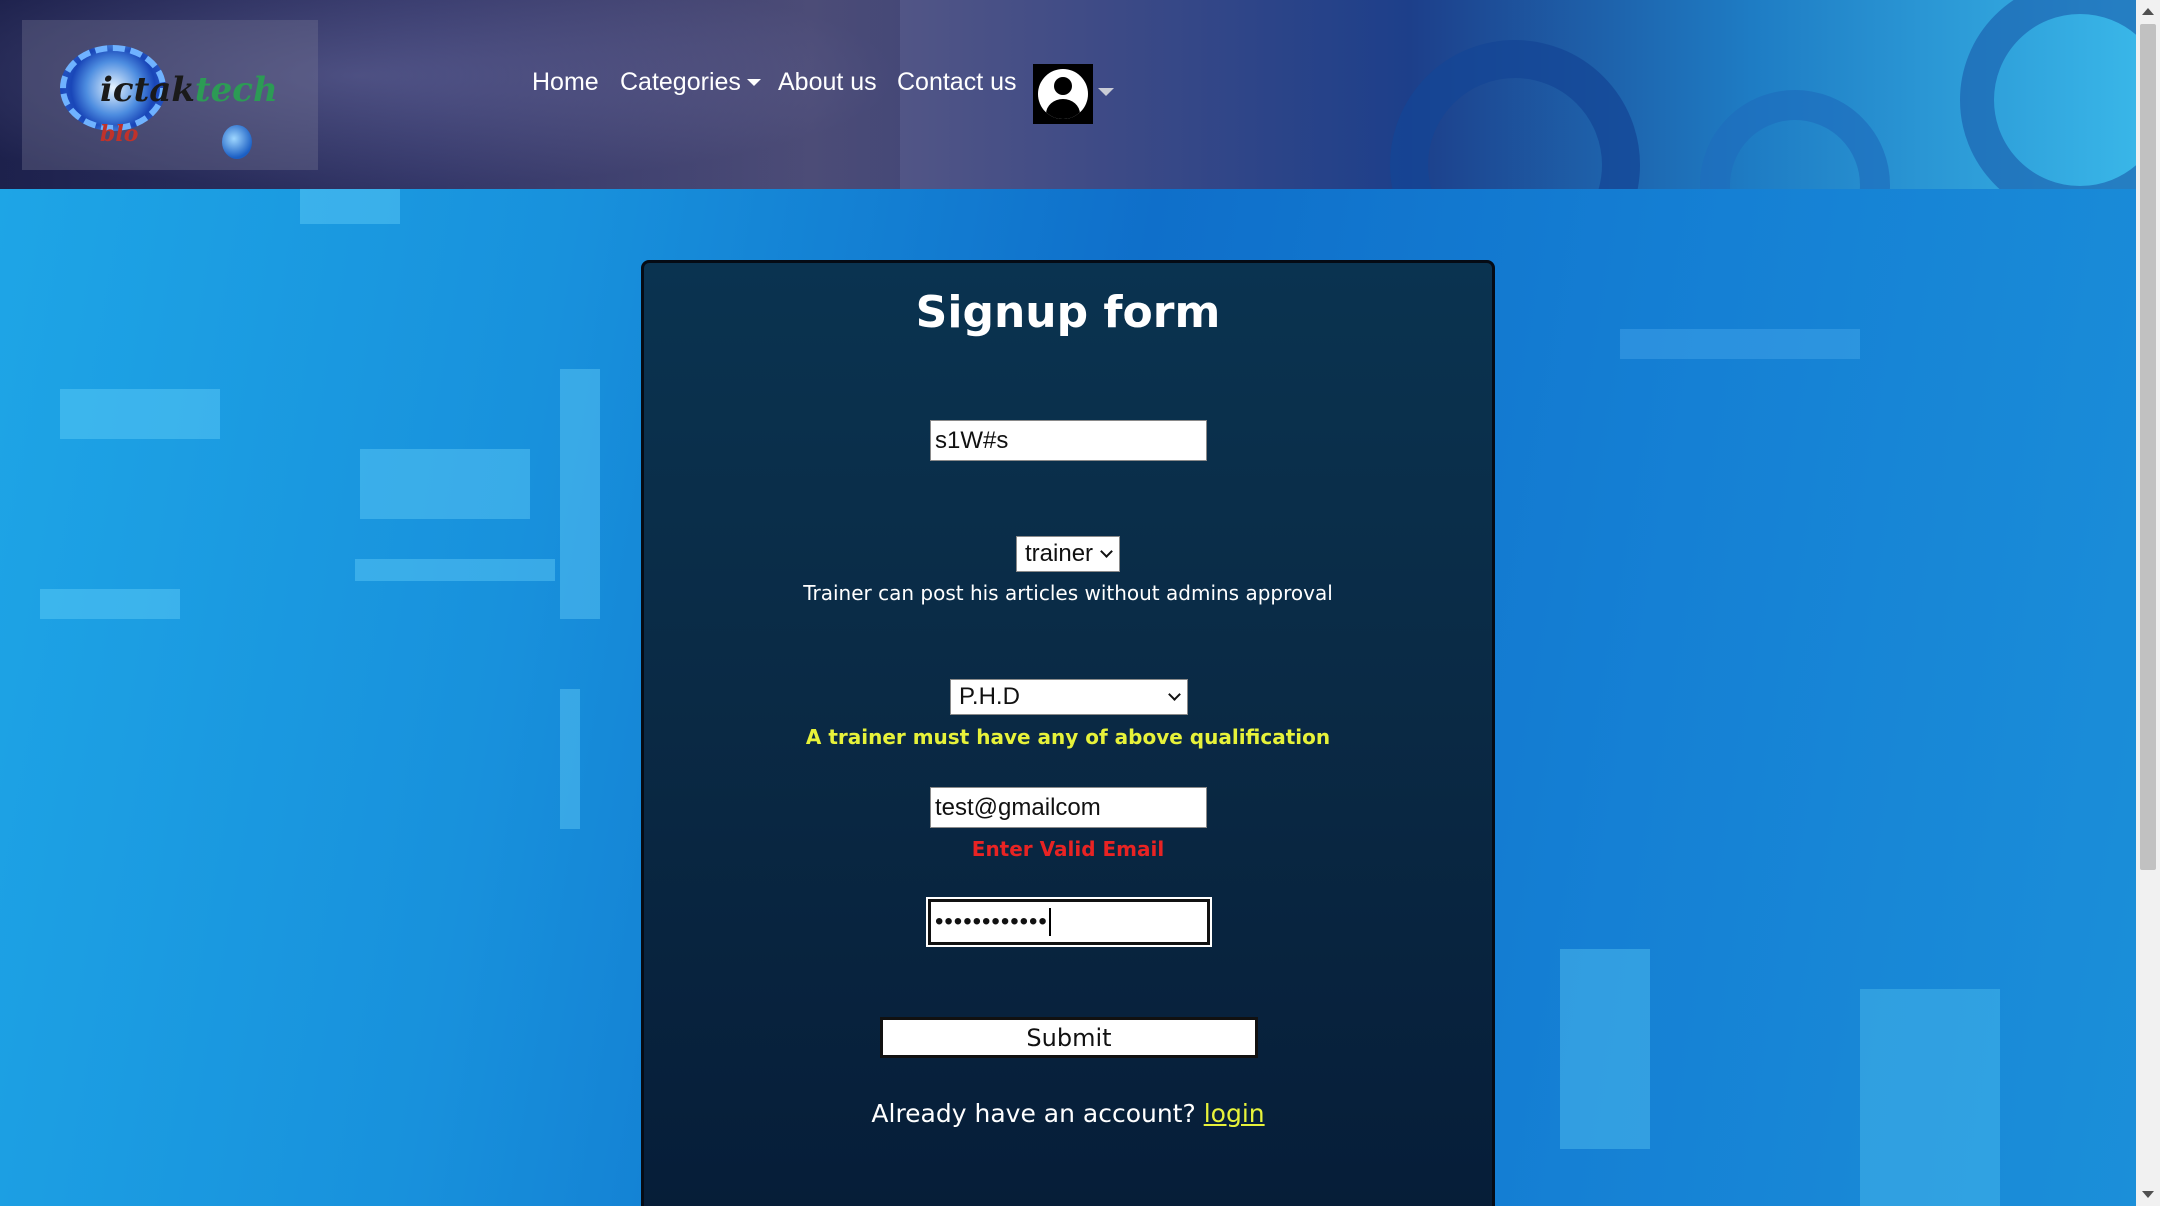  What do you see at coordinates (1049, 922) in the screenshot?
I see `text-cursor` at bounding box center [1049, 922].